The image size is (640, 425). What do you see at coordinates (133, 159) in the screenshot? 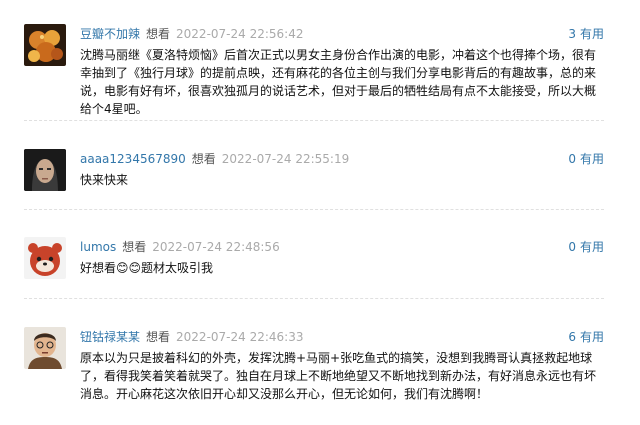
I see `username-link: aaaa1234567890` at bounding box center [133, 159].